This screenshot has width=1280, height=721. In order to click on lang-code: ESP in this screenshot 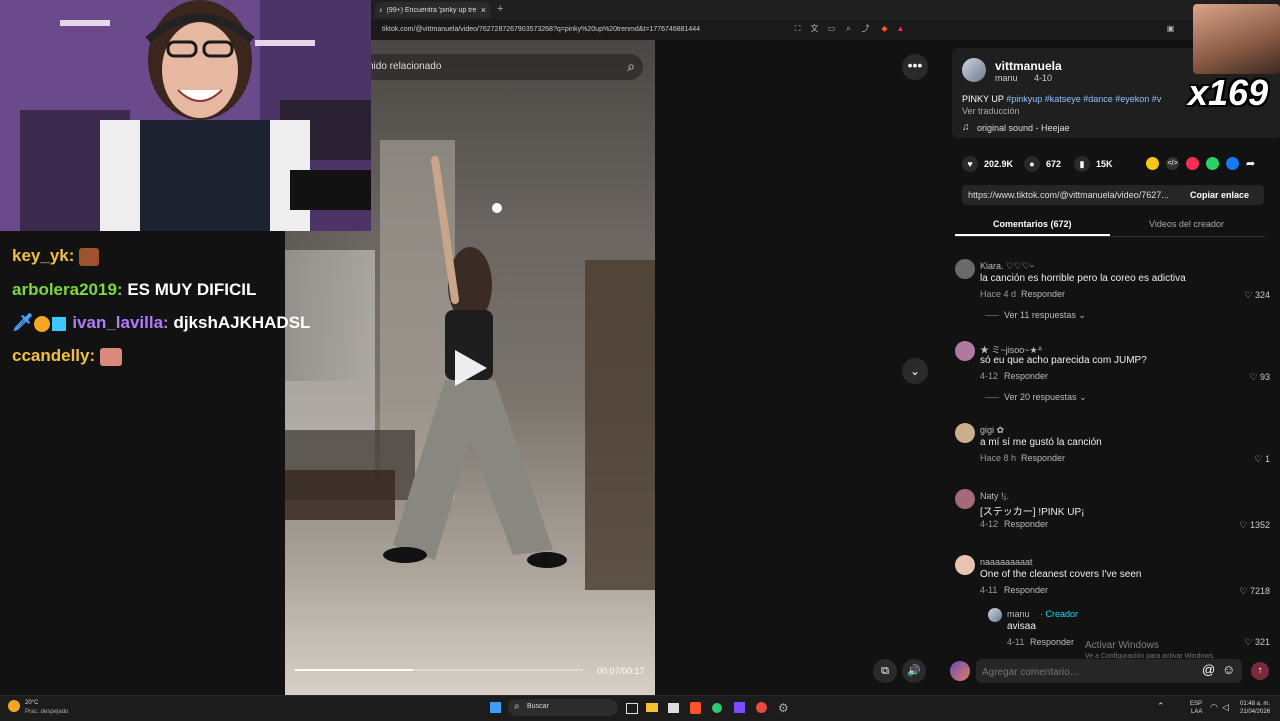, I will do `click(1196, 704)`.